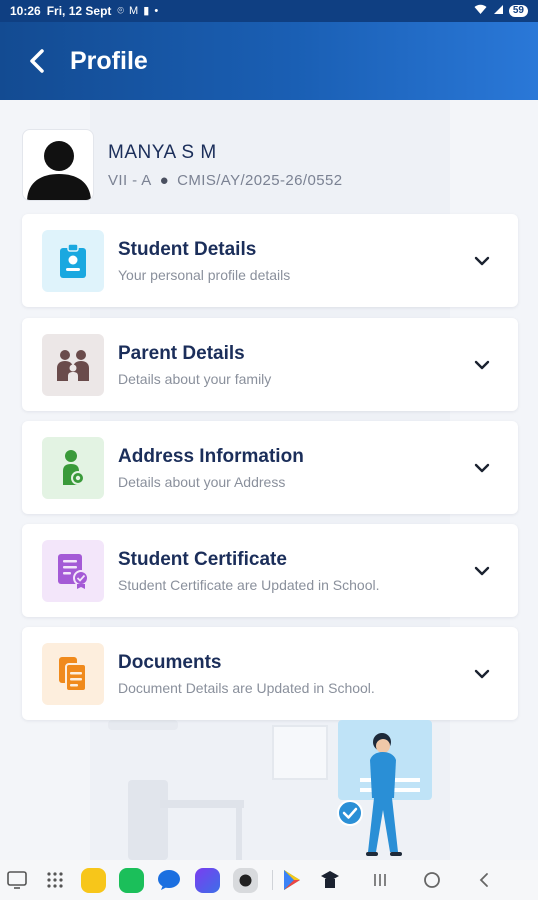 This screenshot has width=538, height=900. I want to click on location-person-icon, so click(73, 467).